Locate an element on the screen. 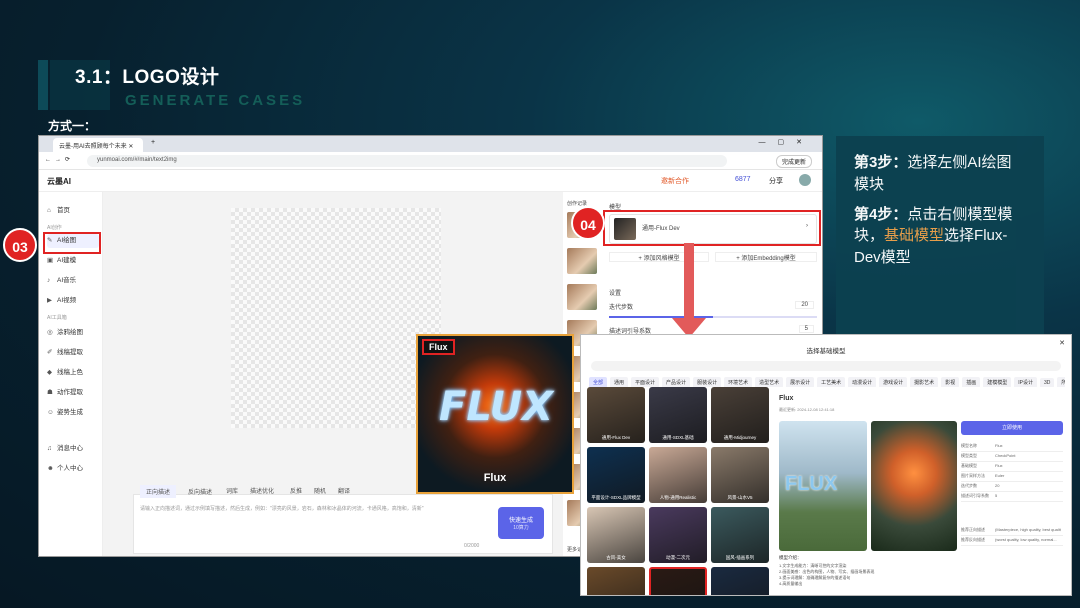  guidance-value: 5 is located at coordinates (806, 329).